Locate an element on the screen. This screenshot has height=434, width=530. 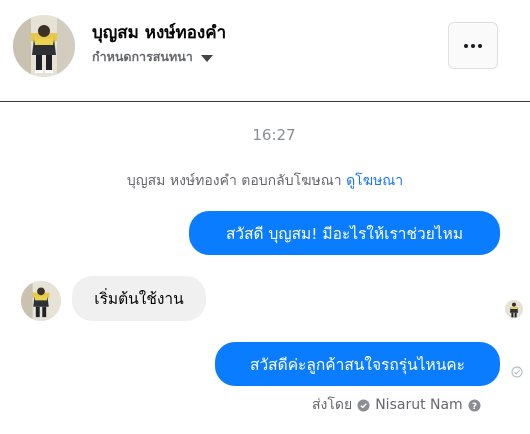
caret-down-icon is located at coordinates (206, 58).